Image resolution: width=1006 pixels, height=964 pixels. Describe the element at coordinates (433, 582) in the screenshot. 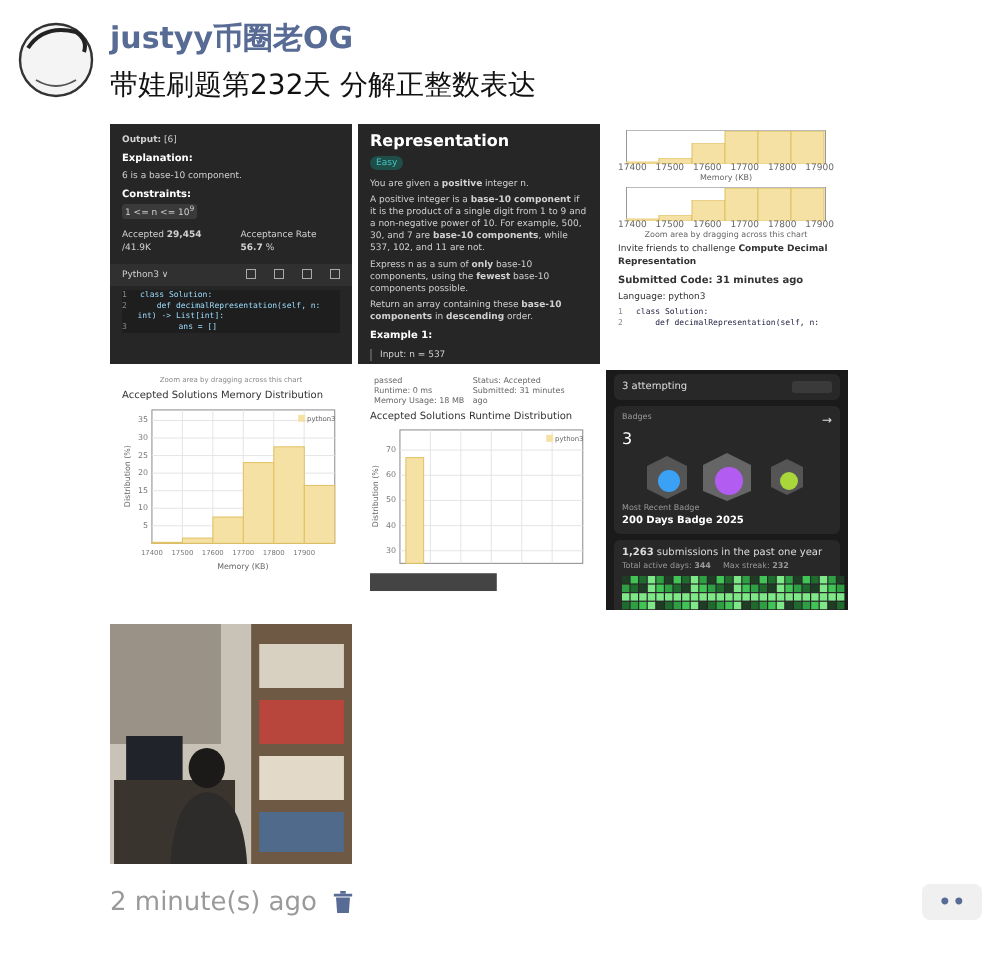

I see `tooltip` at that location.